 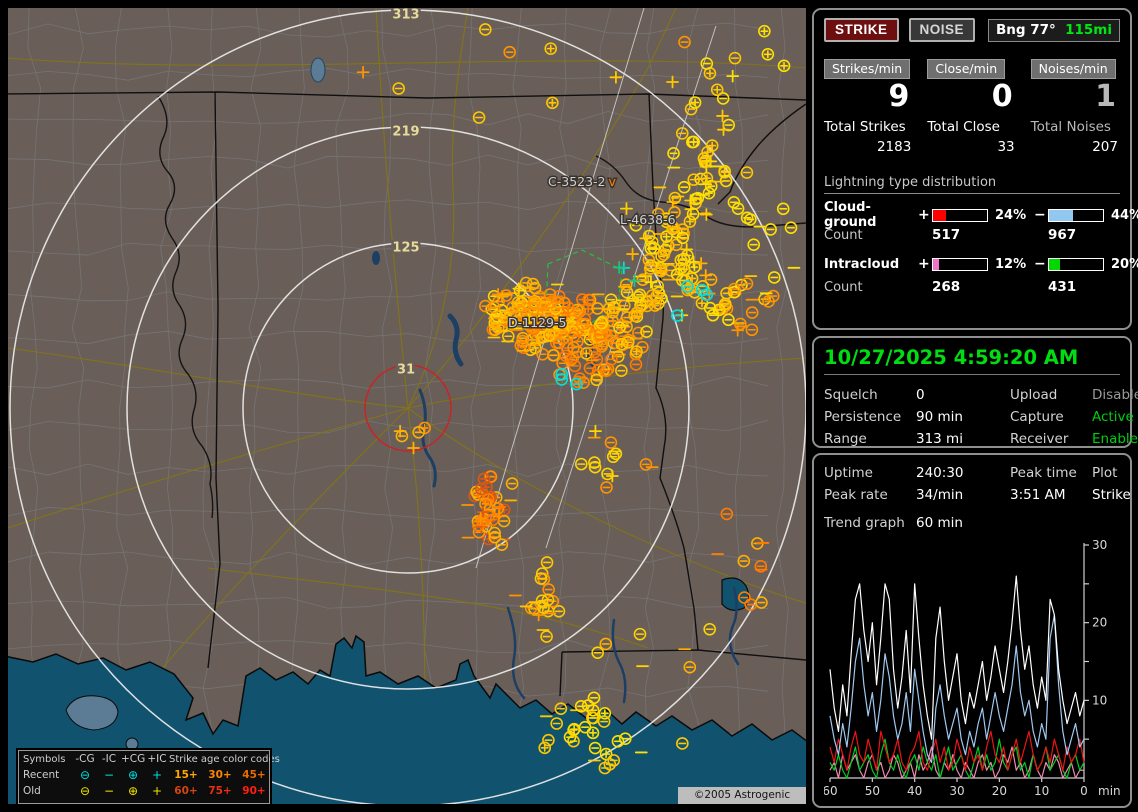 What do you see at coordinates (133, 791) in the screenshot?
I see `old-pos-cg-icon: ⊕` at bounding box center [133, 791].